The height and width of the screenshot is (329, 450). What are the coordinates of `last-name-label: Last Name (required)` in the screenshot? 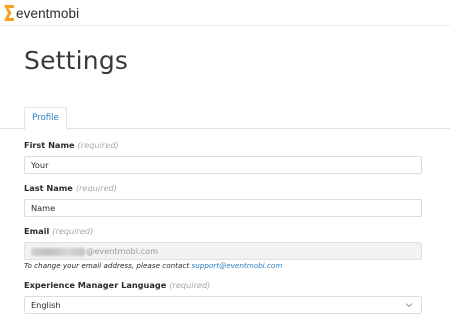 It's located at (70, 188).